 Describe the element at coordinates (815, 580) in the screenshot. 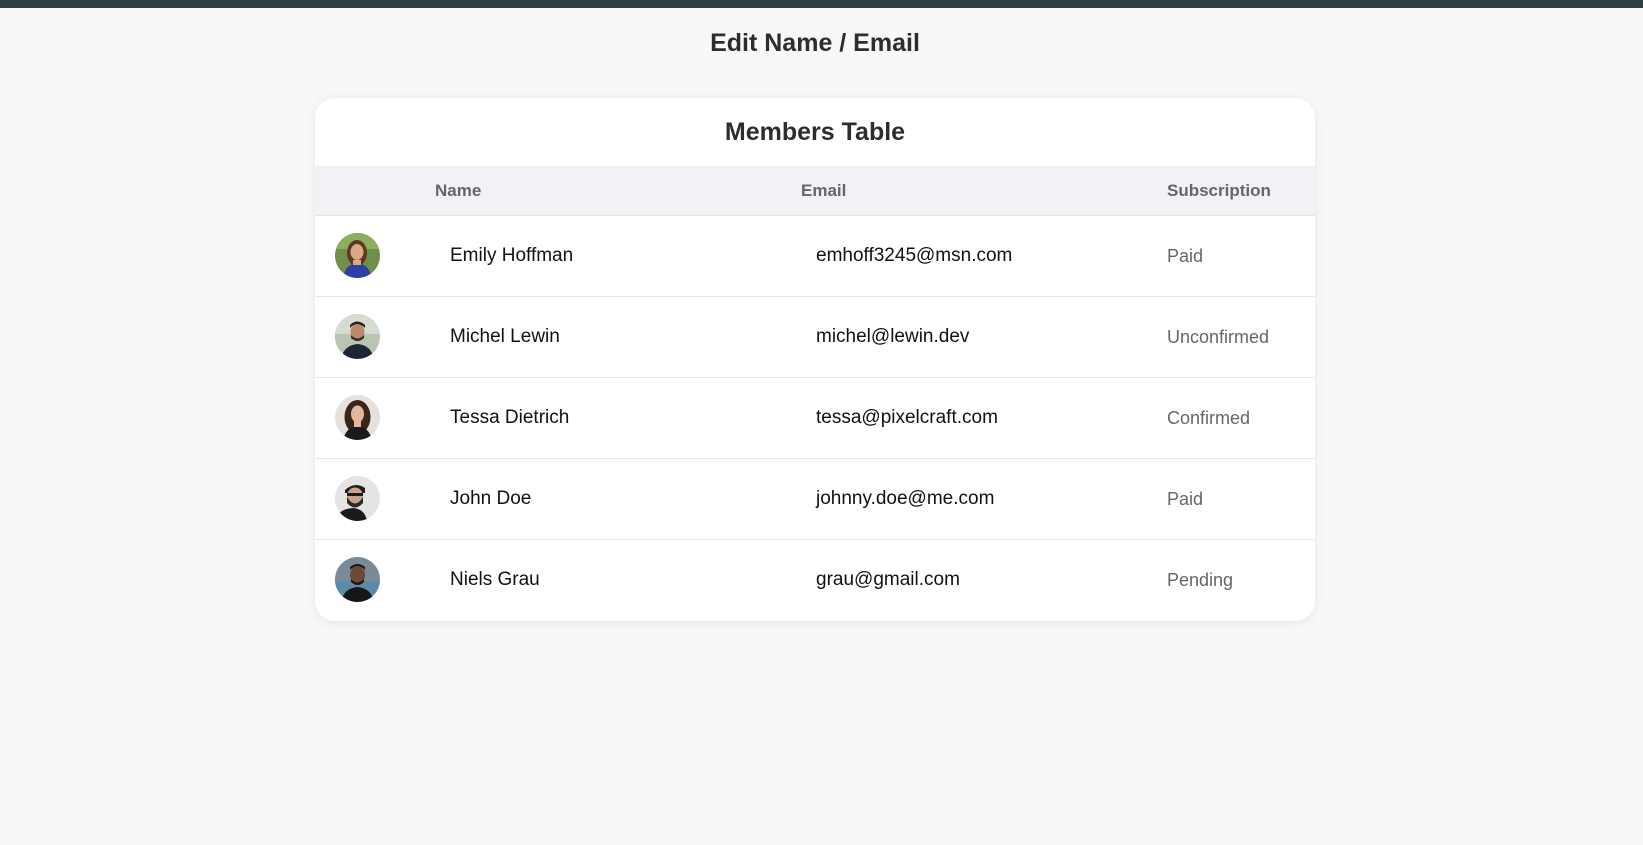

I see `table-row: Niels Grau grau@gmail.com Pending` at that location.